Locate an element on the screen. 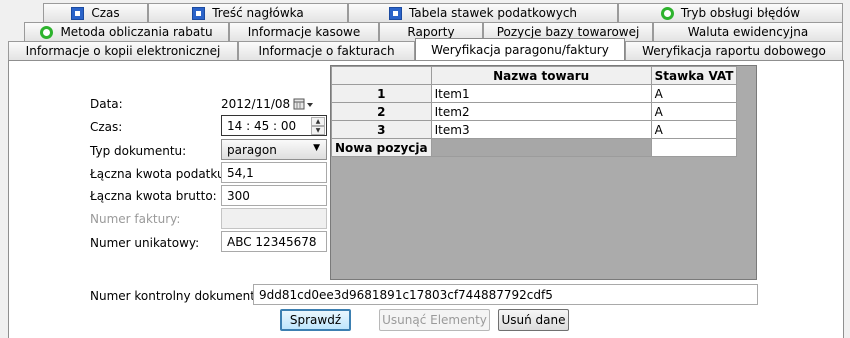 The height and width of the screenshot is (338, 850). tab-czas: Czas is located at coordinates (95, 12).